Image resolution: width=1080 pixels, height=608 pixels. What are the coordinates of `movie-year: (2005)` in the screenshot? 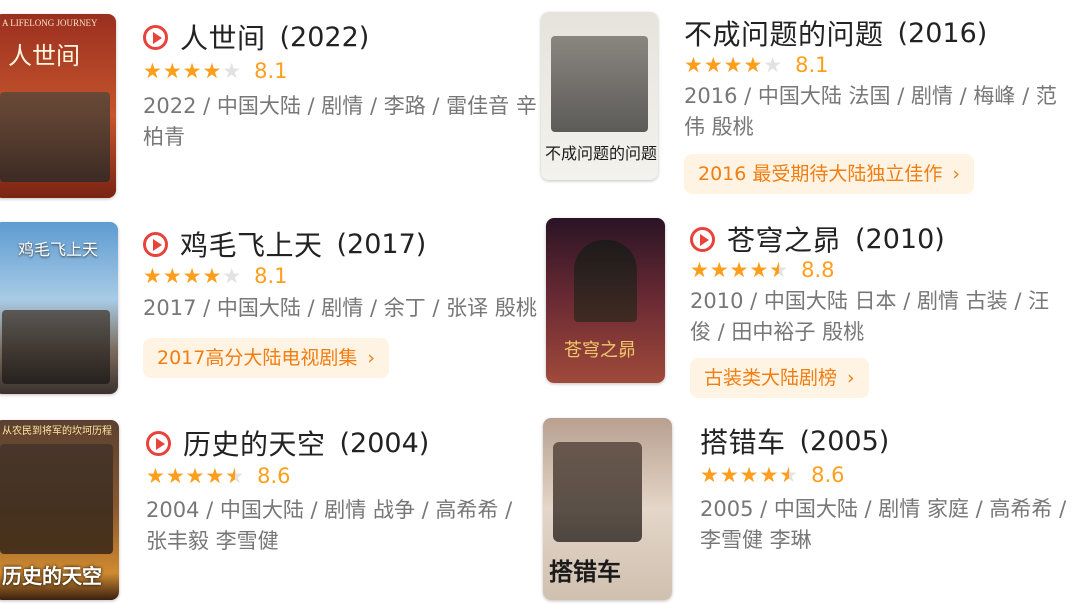 It's located at (844, 441).